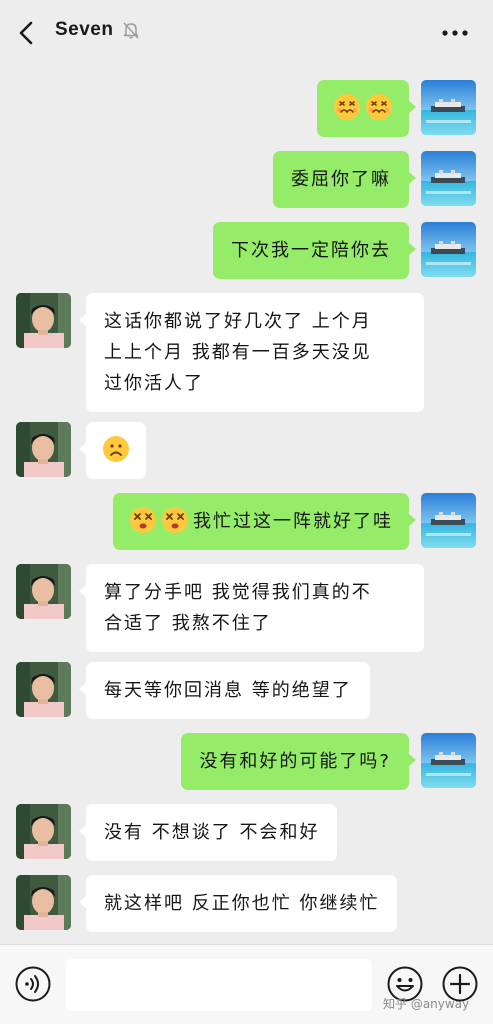 The image size is (493, 1024). What do you see at coordinates (311, 250) in the screenshot?
I see `message-text: 下次我一定陪你去` at bounding box center [311, 250].